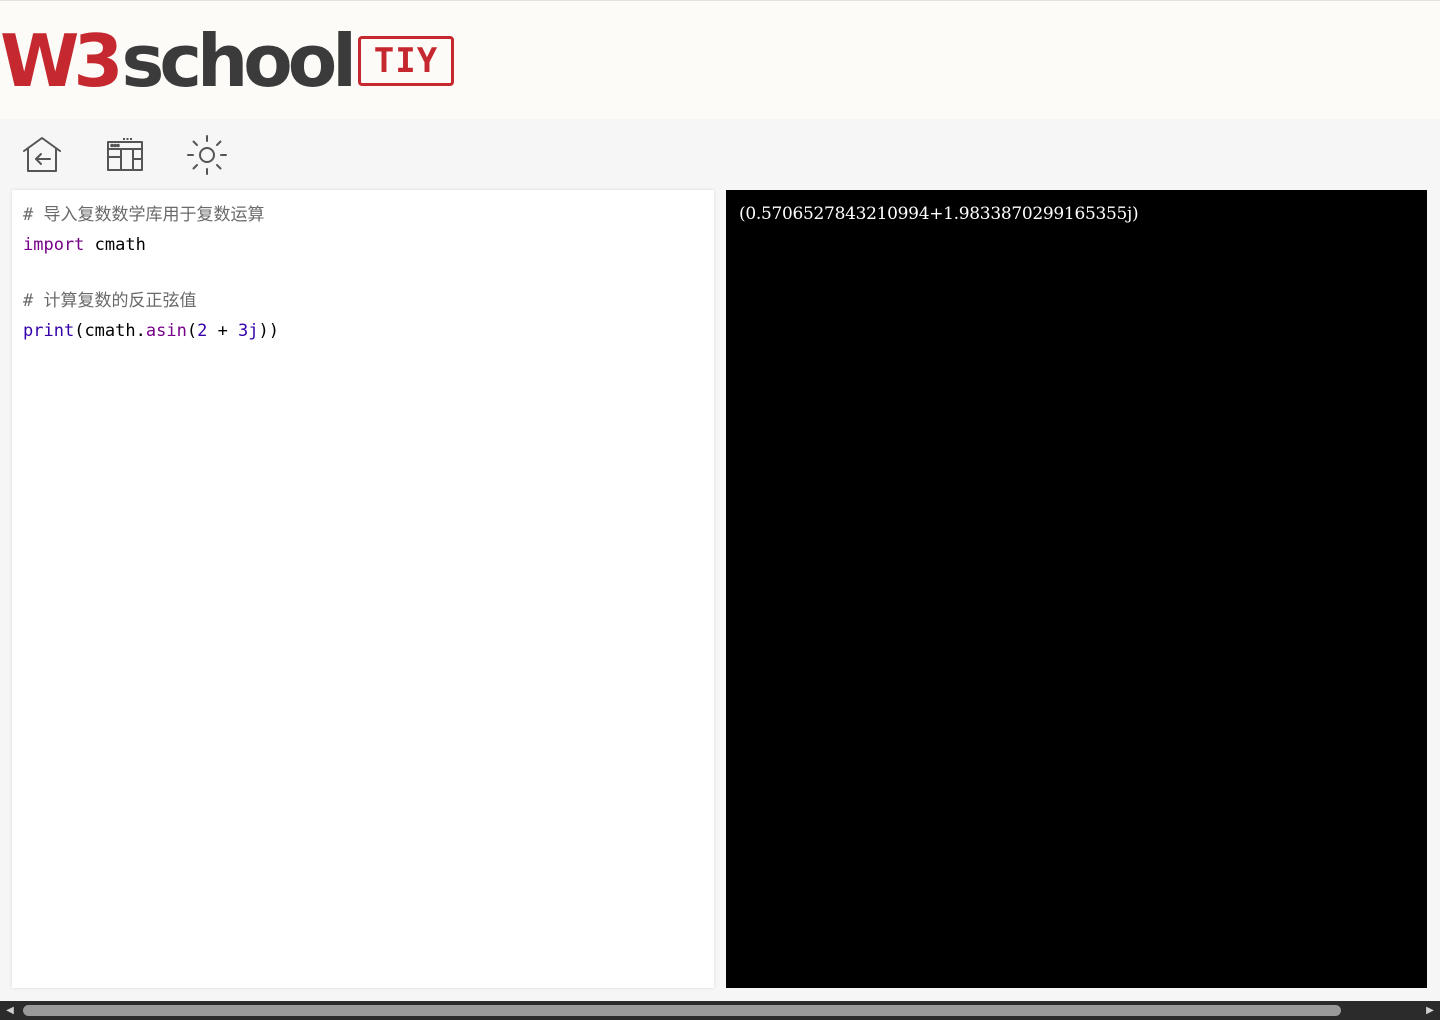 The image size is (1440, 1020). I want to click on logo-w3-text: W3, so click(61, 61).